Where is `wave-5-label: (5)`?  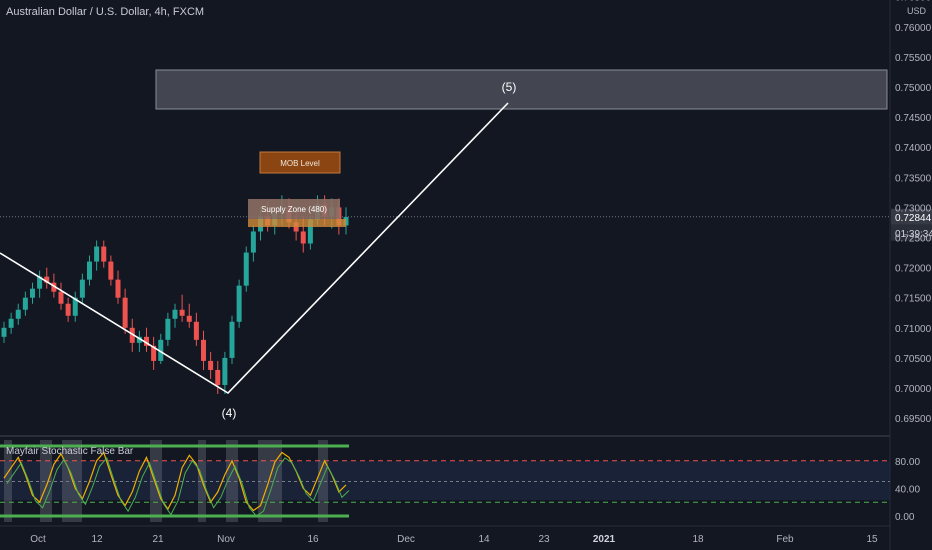 wave-5-label: (5) is located at coordinates (509, 87).